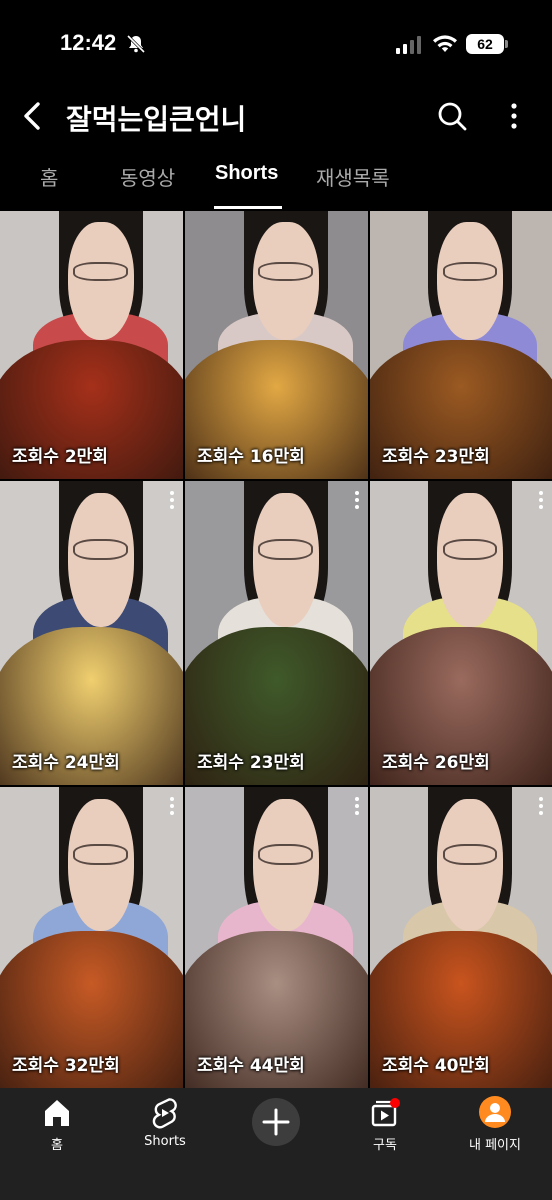 Image resolution: width=552 pixels, height=1200 pixels. Describe the element at coordinates (445, 43) in the screenshot. I see `wifi-icon` at that location.